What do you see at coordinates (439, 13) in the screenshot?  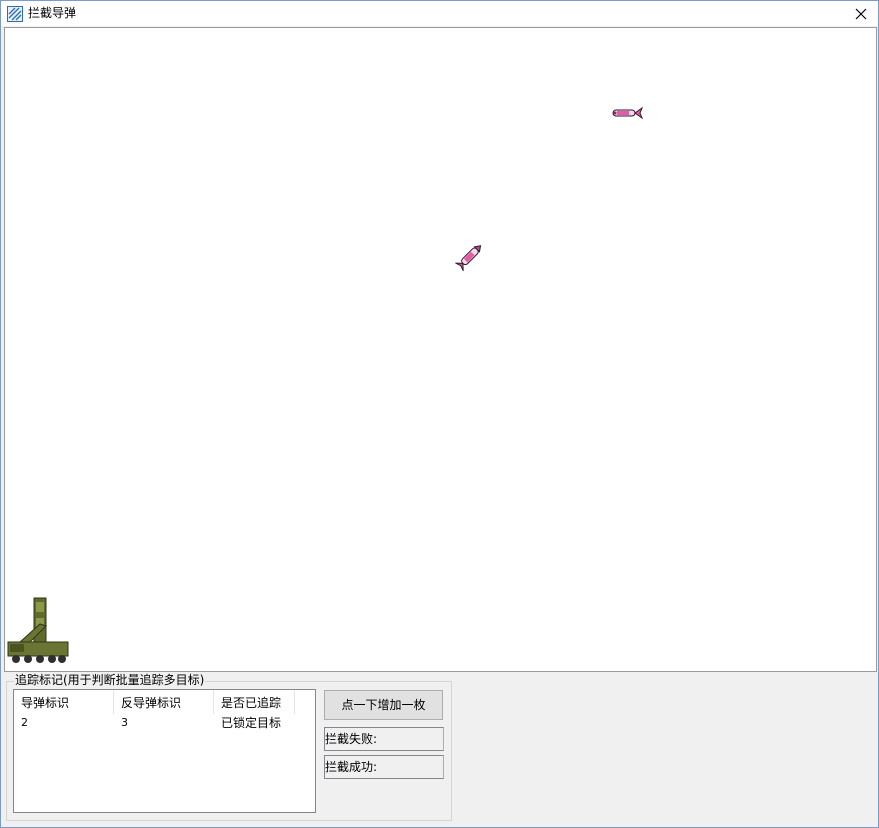 I see `title-bar: 拦截导弹` at bounding box center [439, 13].